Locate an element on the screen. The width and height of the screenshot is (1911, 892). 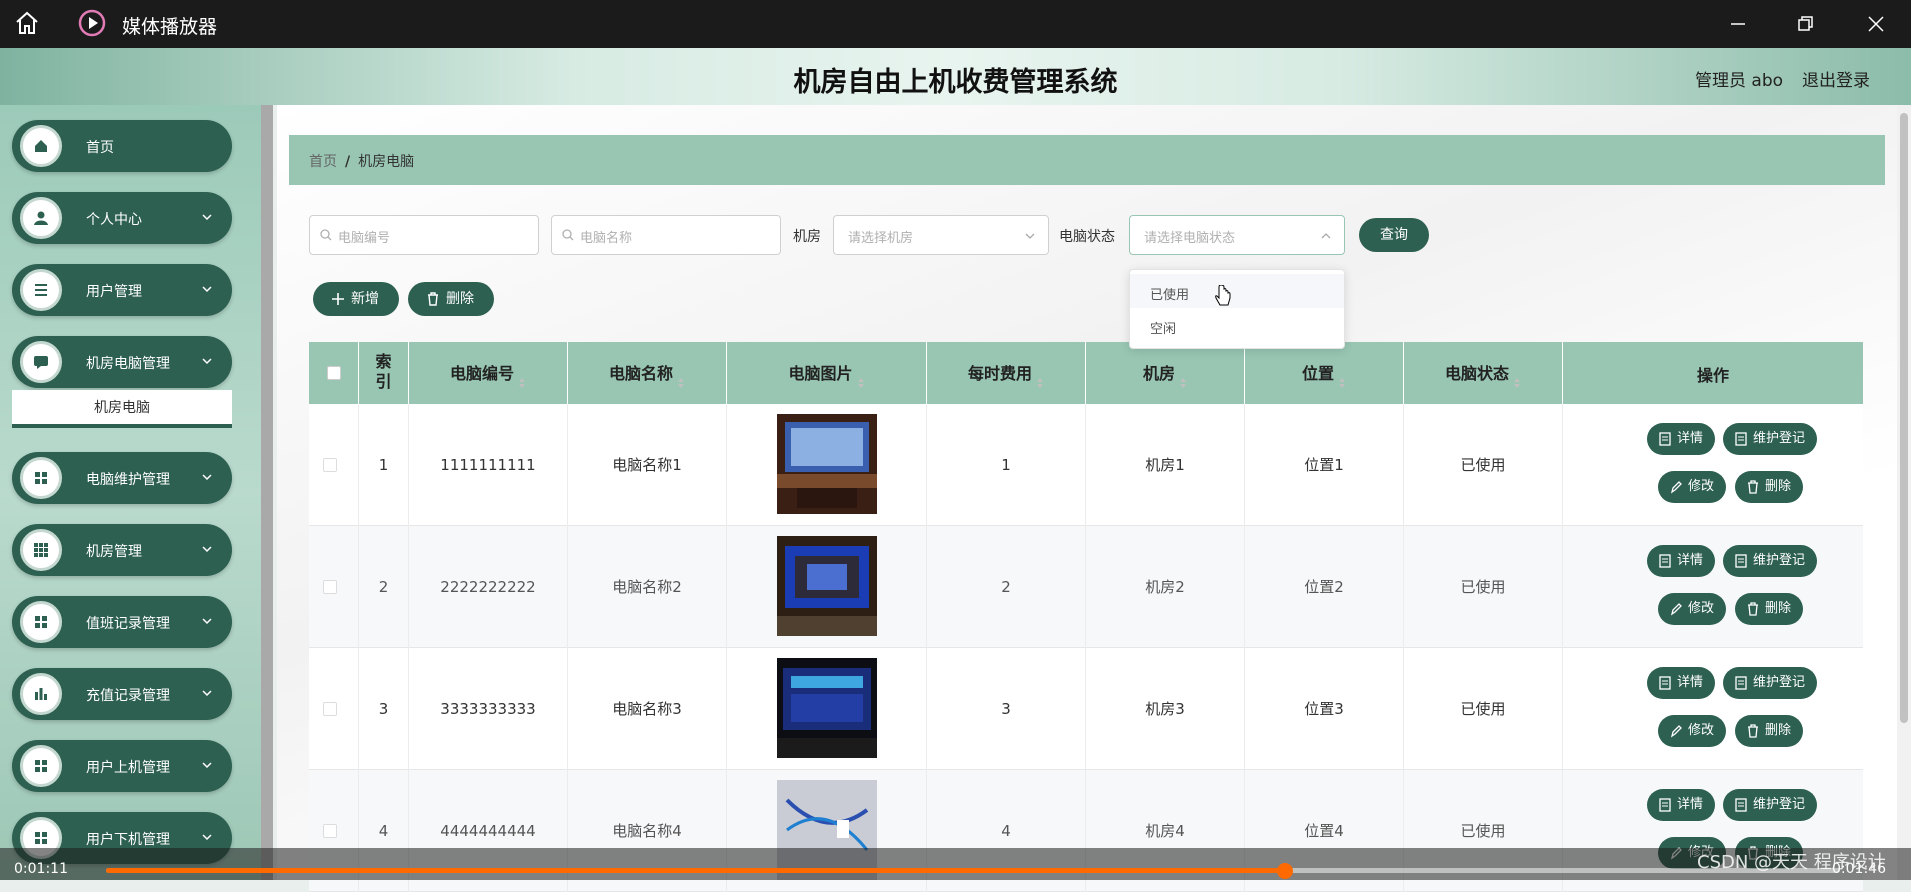
sidebar-item-label: 机房管理 is located at coordinates (114, 552).